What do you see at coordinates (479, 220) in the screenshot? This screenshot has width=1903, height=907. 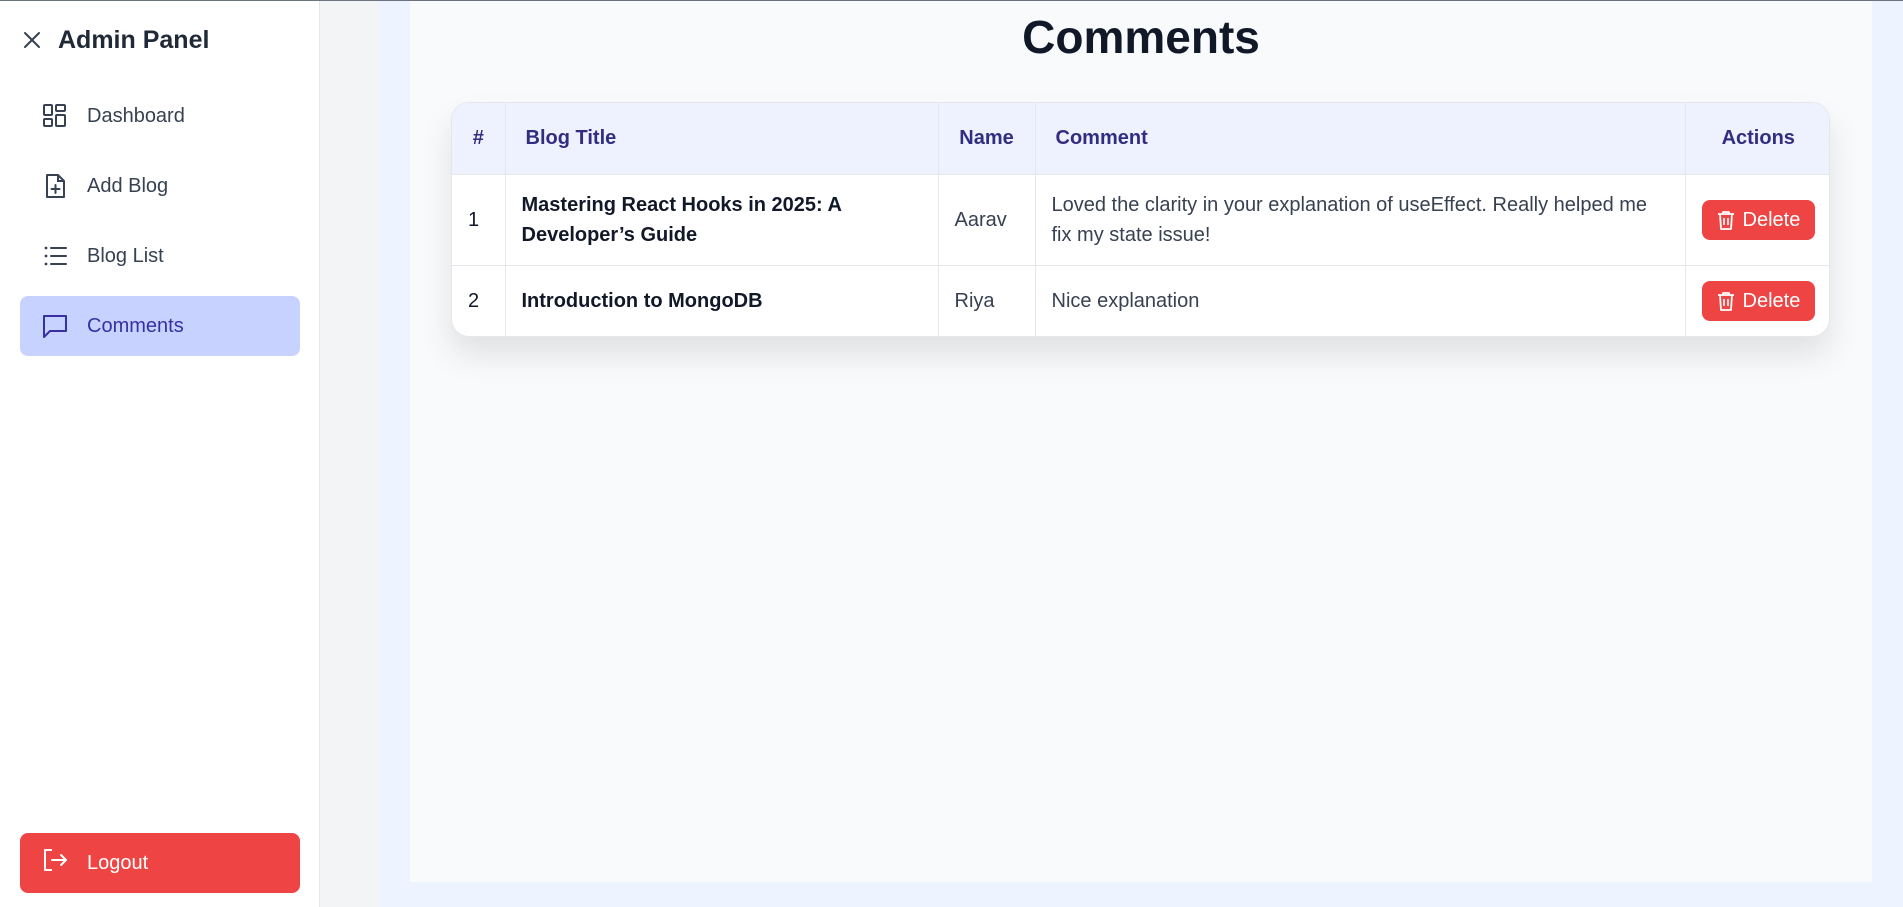 I see `row-number: 1` at bounding box center [479, 220].